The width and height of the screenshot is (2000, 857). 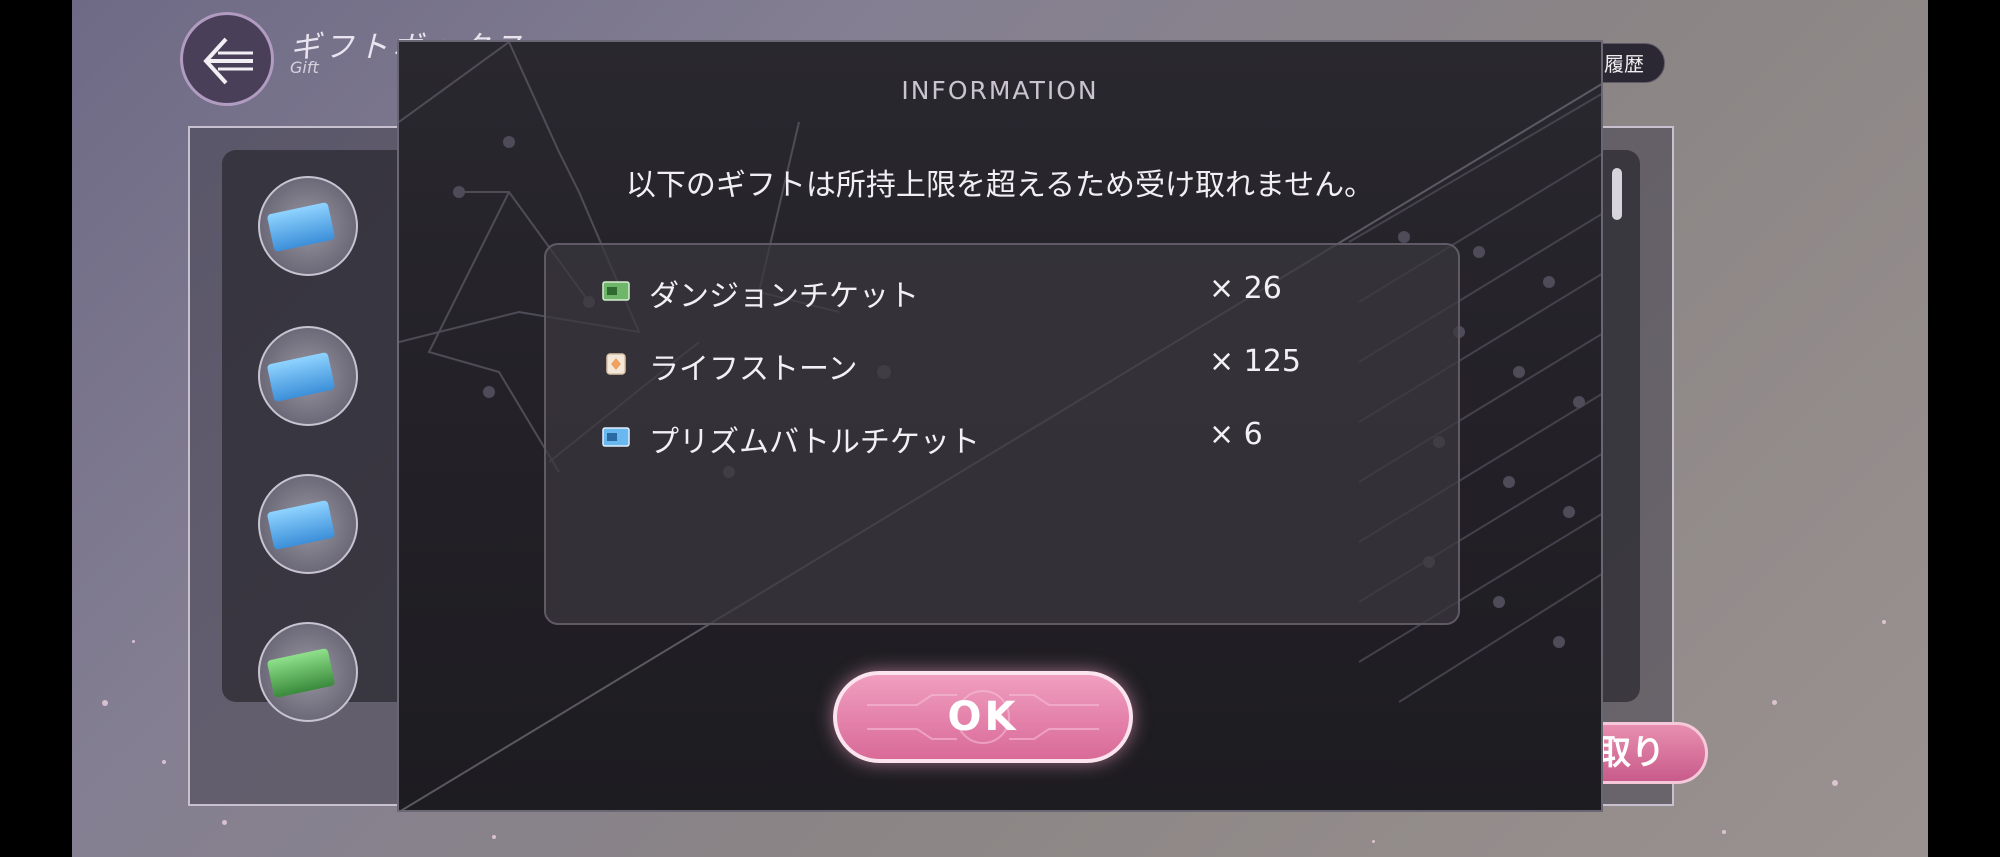 I want to click on back-arrow-icon, so click(x=228, y=61).